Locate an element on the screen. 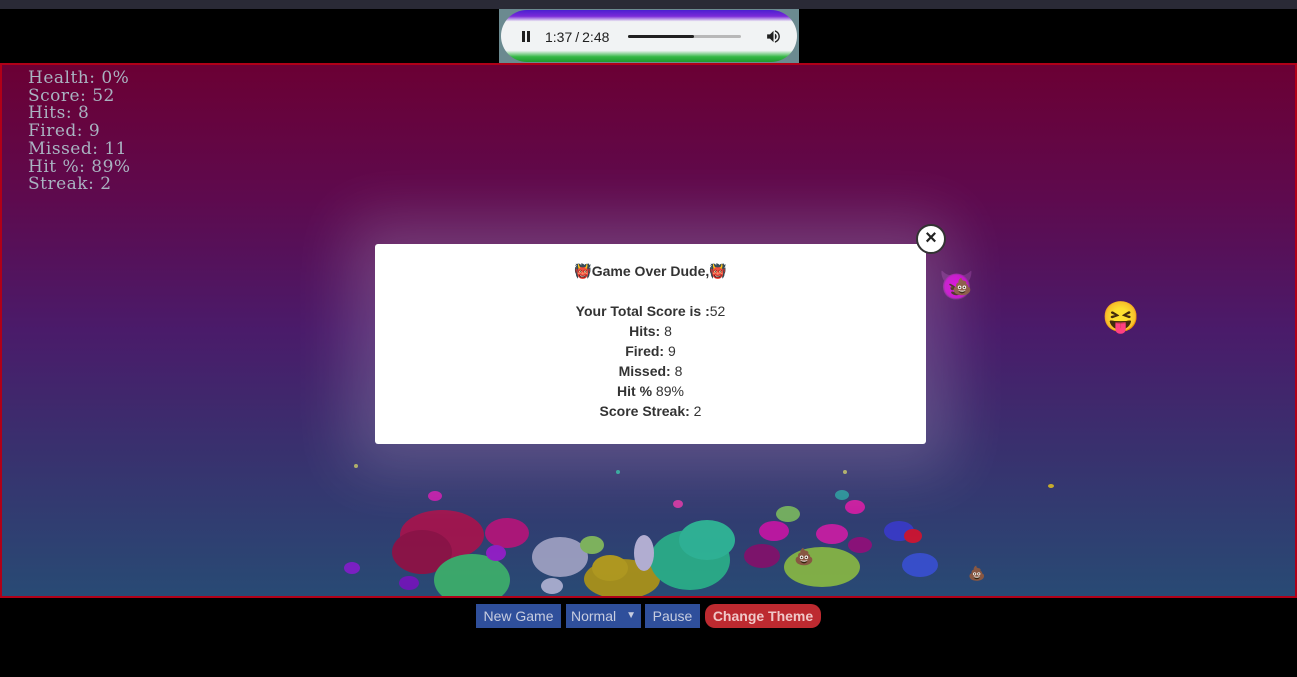  hit-percent-label: Hit % is located at coordinates (635, 391).